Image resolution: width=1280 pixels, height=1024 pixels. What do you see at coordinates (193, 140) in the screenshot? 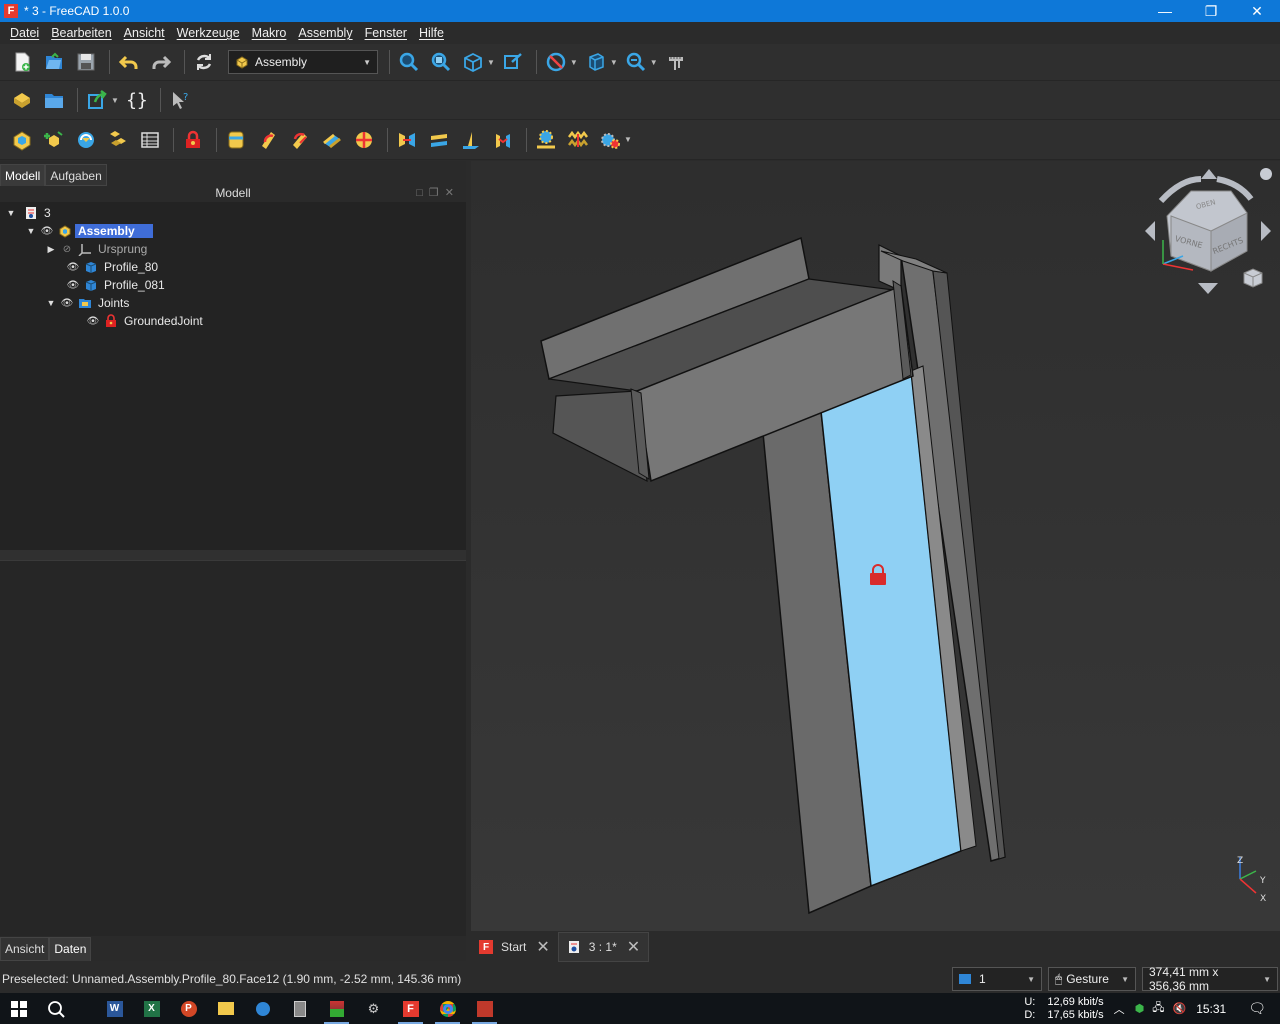
I see `toggle-grounded-button` at bounding box center [193, 140].